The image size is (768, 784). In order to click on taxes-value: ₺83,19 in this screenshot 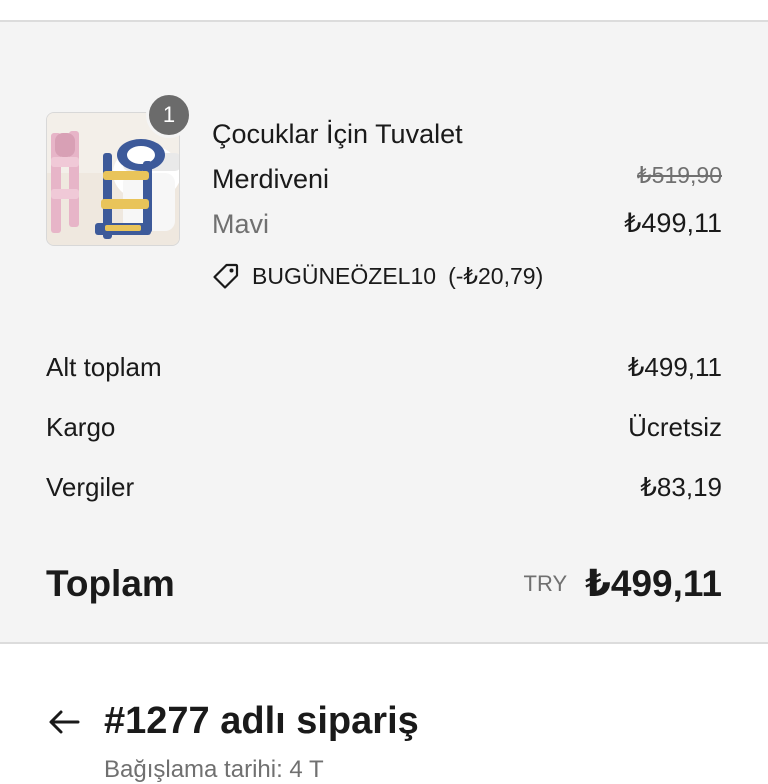, I will do `click(681, 487)`.